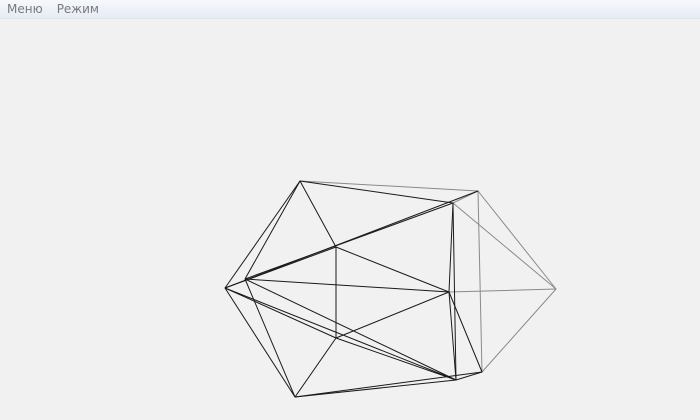  What do you see at coordinates (79, 9) in the screenshot?
I see `menu-item-mode: Режим` at bounding box center [79, 9].